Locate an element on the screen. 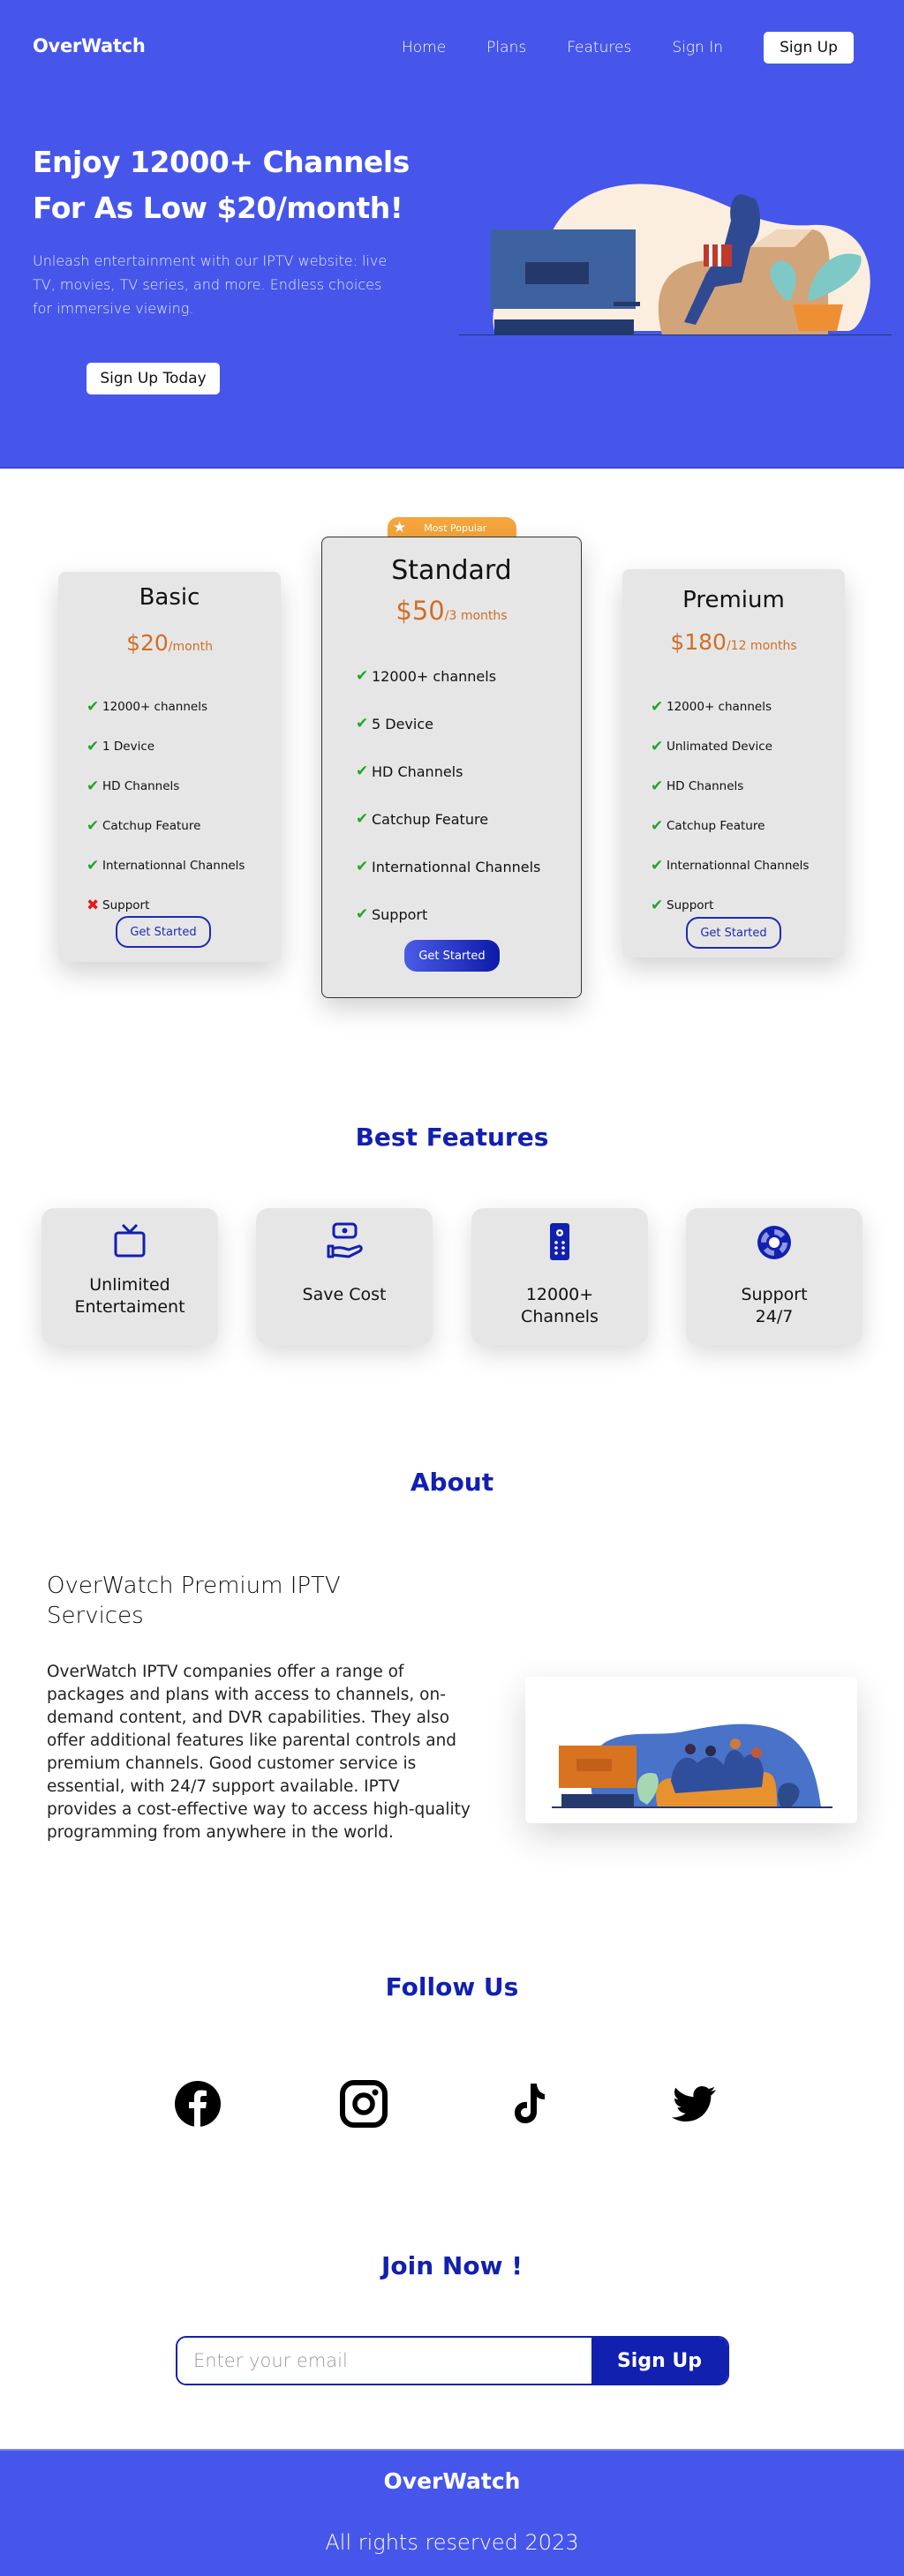  instagram-icon is located at coordinates (364, 2104).